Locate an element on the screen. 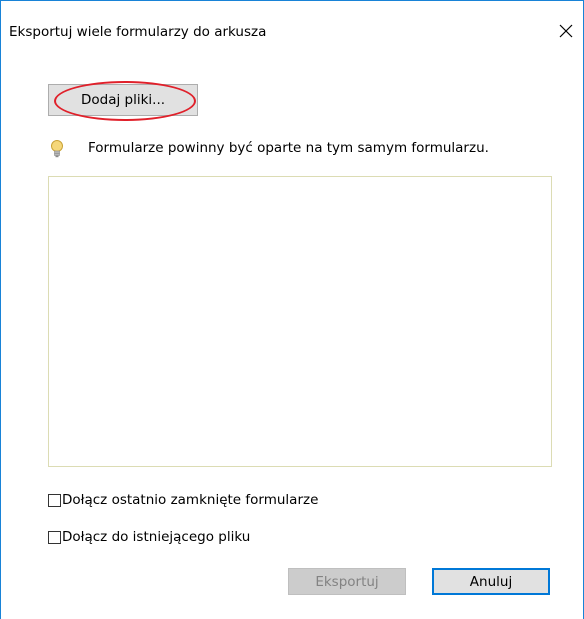 The image size is (584, 619). dialog-title: Eksportuj wiele formularzy do arkusza is located at coordinates (138, 32).